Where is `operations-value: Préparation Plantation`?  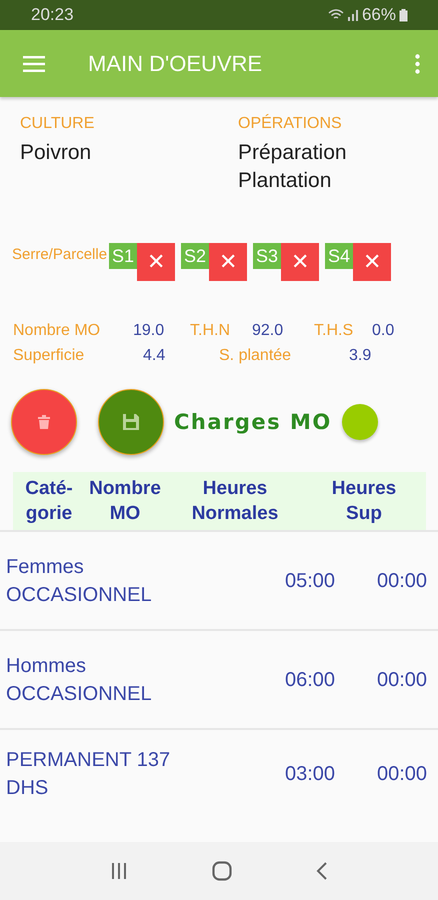
operations-value: Préparation Plantation is located at coordinates (293, 167).